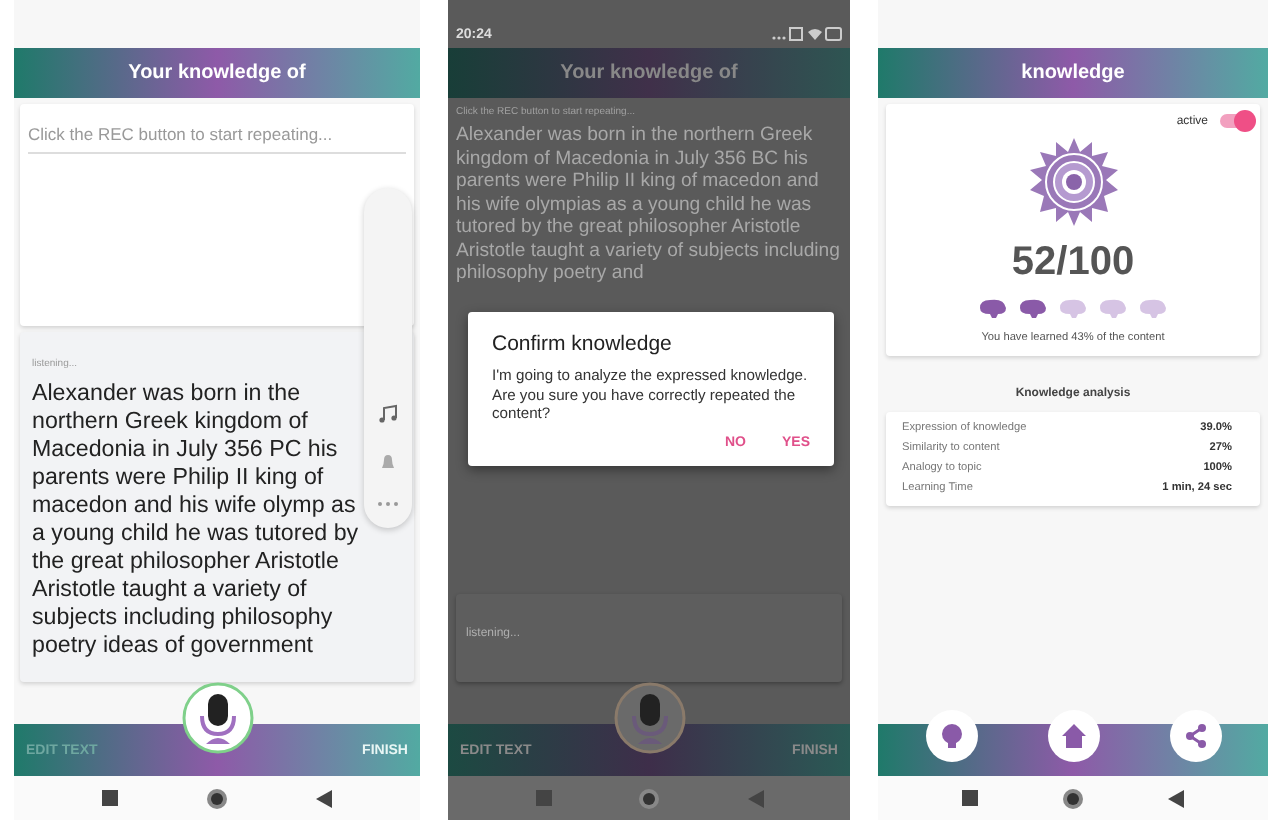 Image resolution: width=1268 pixels, height=820 pixels. I want to click on microphone-button, so click(217, 718).